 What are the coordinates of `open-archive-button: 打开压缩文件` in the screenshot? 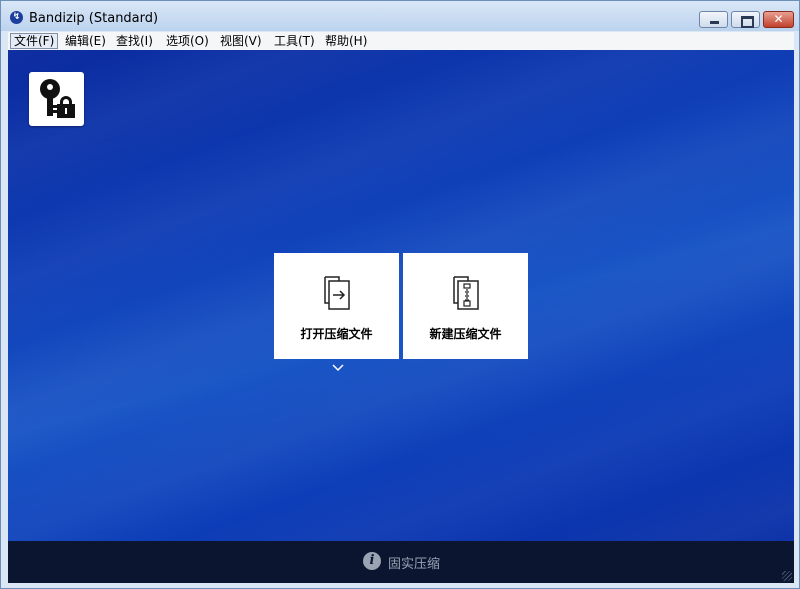 It's located at (336, 306).